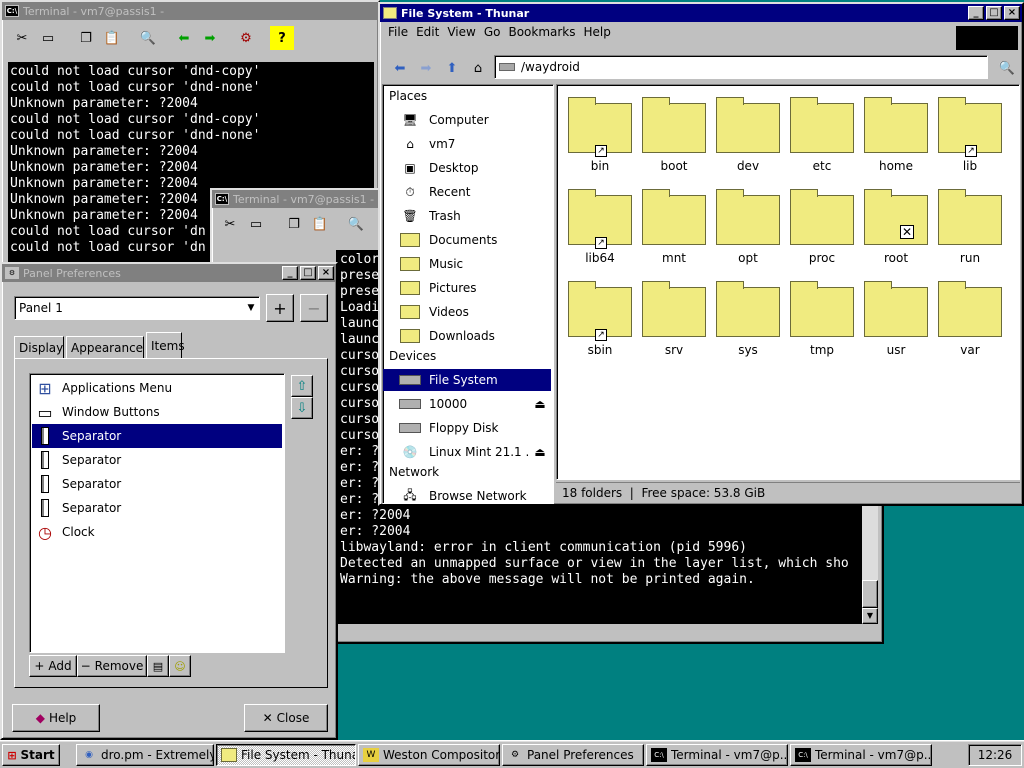  What do you see at coordinates (280, 308) in the screenshot?
I see `add-panel-button: +` at bounding box center [280, 308].